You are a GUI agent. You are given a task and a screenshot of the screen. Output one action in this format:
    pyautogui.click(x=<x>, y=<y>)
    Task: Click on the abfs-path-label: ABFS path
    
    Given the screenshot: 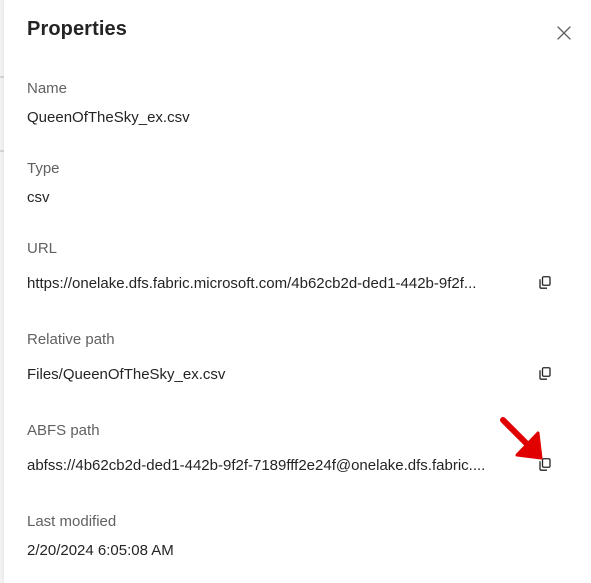 What is the action you would take?
    pyautogui.click(x=63, y=430)
    